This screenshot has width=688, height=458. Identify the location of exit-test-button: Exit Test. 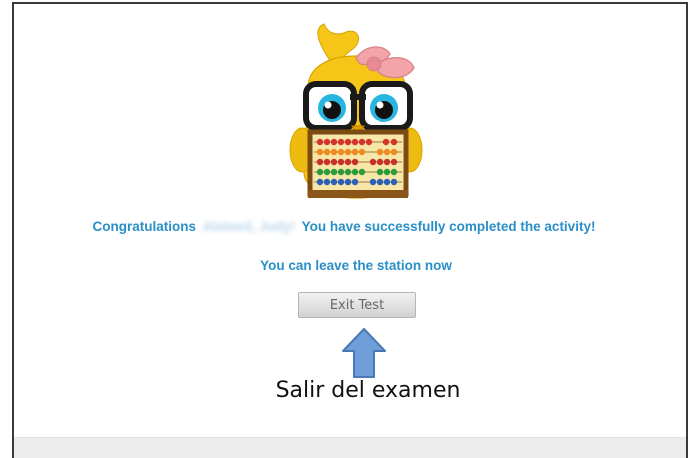
(357, 305).